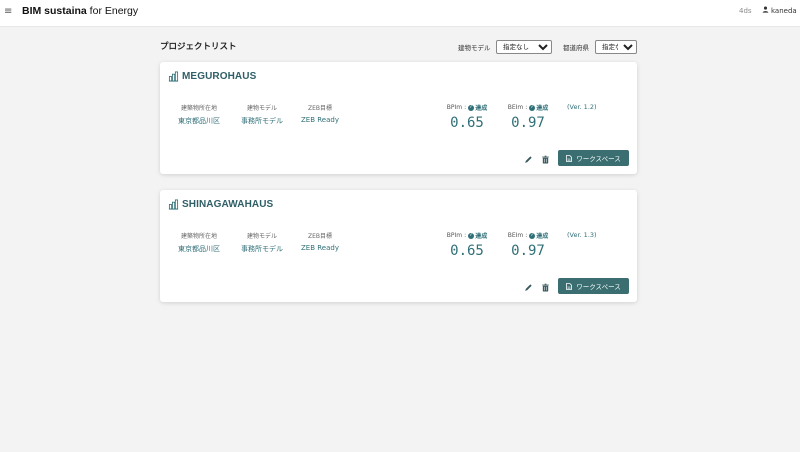  I want to click on prefecture-select: 指定なし, so click(616, 47).